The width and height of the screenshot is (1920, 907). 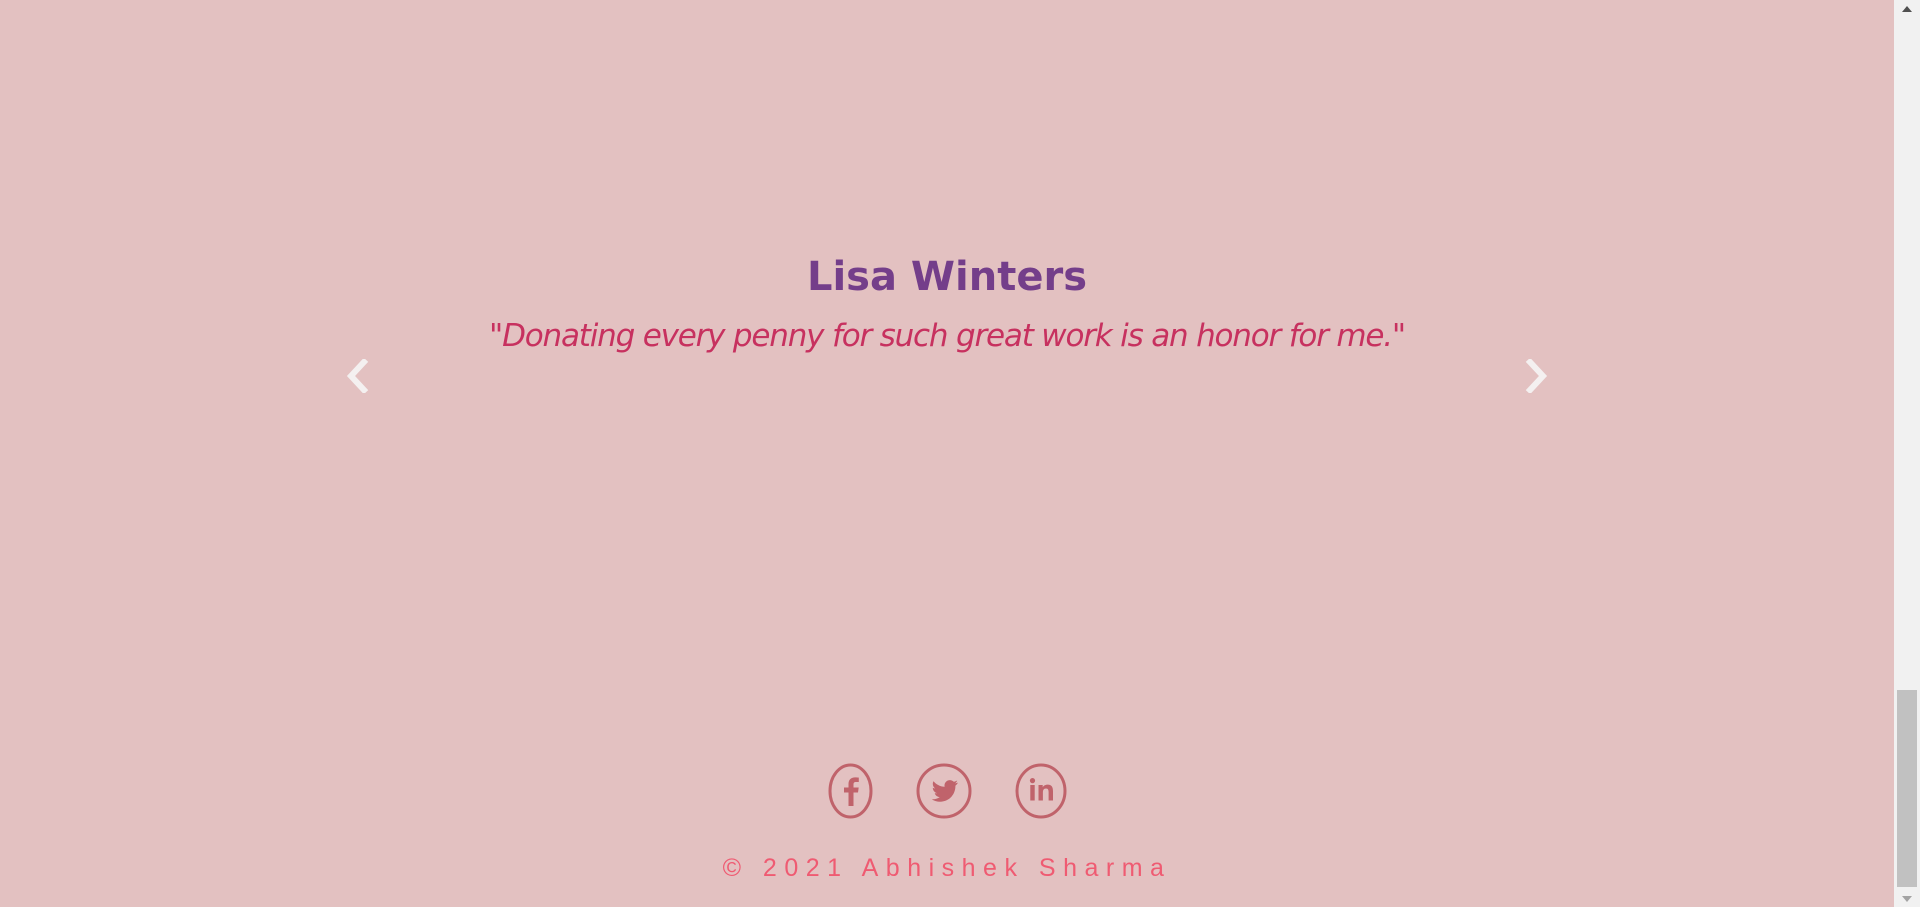 I want to click on chevron-right-icon, so click(x=1536, y=376).